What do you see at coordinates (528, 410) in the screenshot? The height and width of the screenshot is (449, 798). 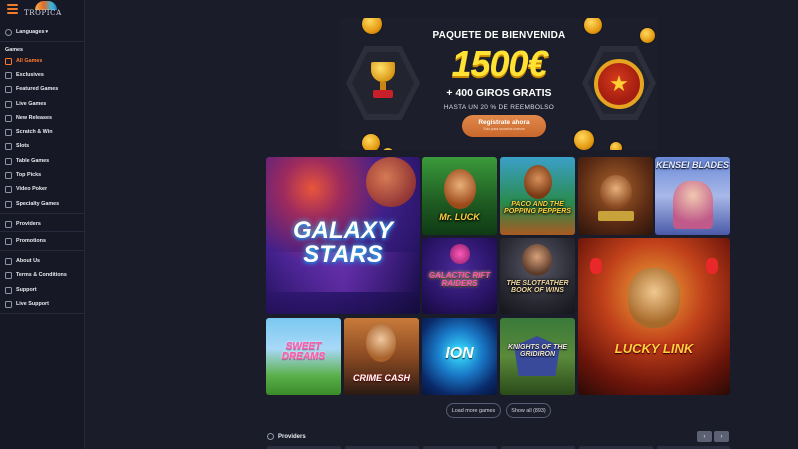 I see `show-all-button: Show all (893)` at bounding box center [528, 410].